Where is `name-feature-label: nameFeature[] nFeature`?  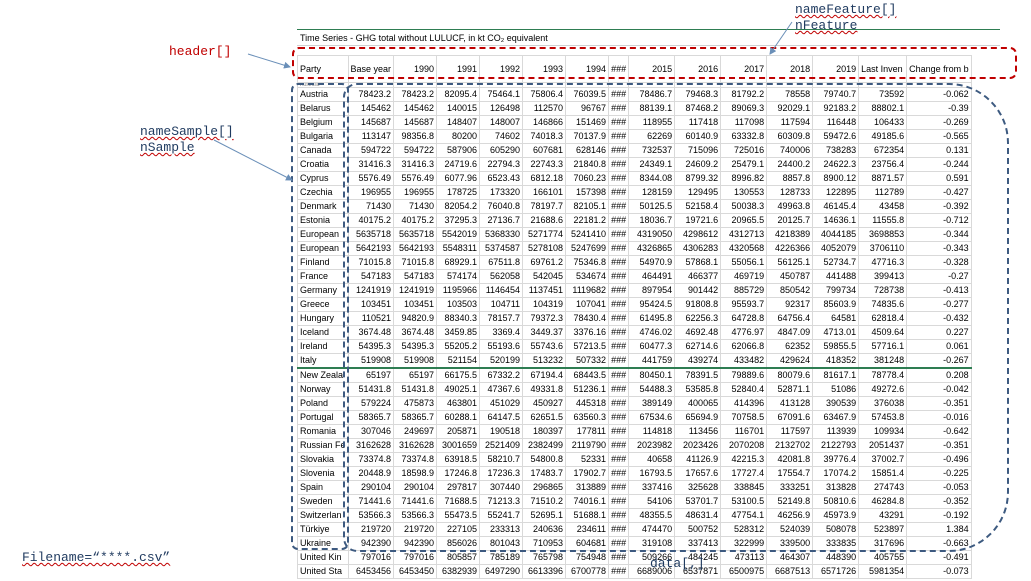 name-feature-label: nameFeature[] nFeature is located at coordinates (845, 18).